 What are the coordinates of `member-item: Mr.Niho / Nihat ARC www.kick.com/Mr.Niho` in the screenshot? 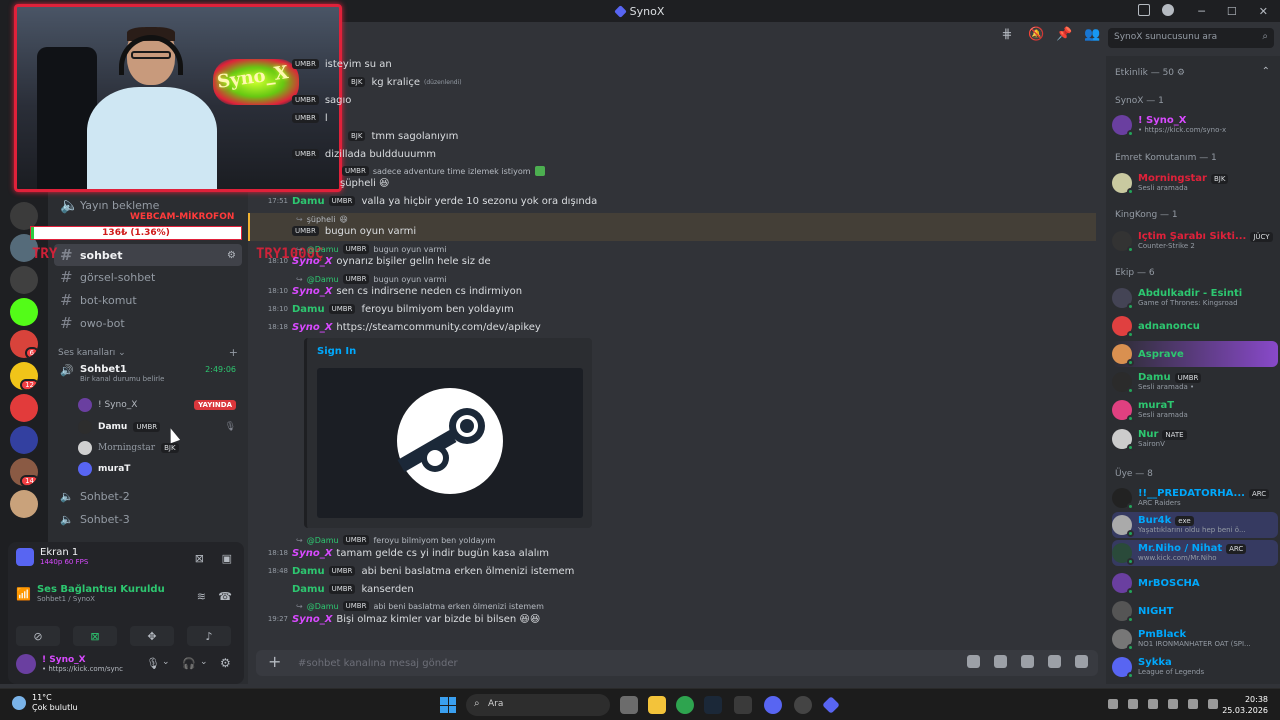 It's located at (1195, 553).